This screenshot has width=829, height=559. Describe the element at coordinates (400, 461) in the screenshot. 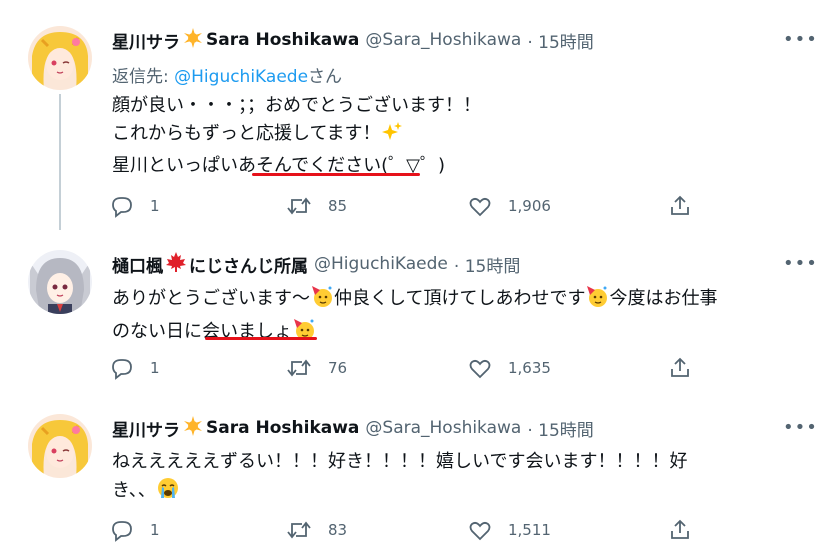

I see `tweet-text-line: ねえええええずるい！！！好き！！！！嬉しいです会います！！！！好` at that location.